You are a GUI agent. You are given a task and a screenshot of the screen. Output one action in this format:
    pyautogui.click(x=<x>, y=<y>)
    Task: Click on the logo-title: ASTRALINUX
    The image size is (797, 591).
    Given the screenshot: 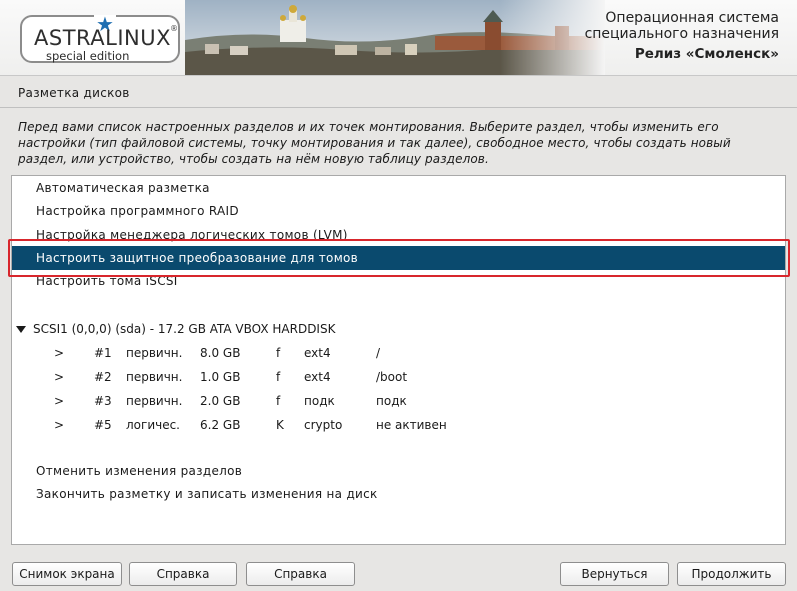 What is the action you would take?
    pyautogui.click(x=102, y=38)
    